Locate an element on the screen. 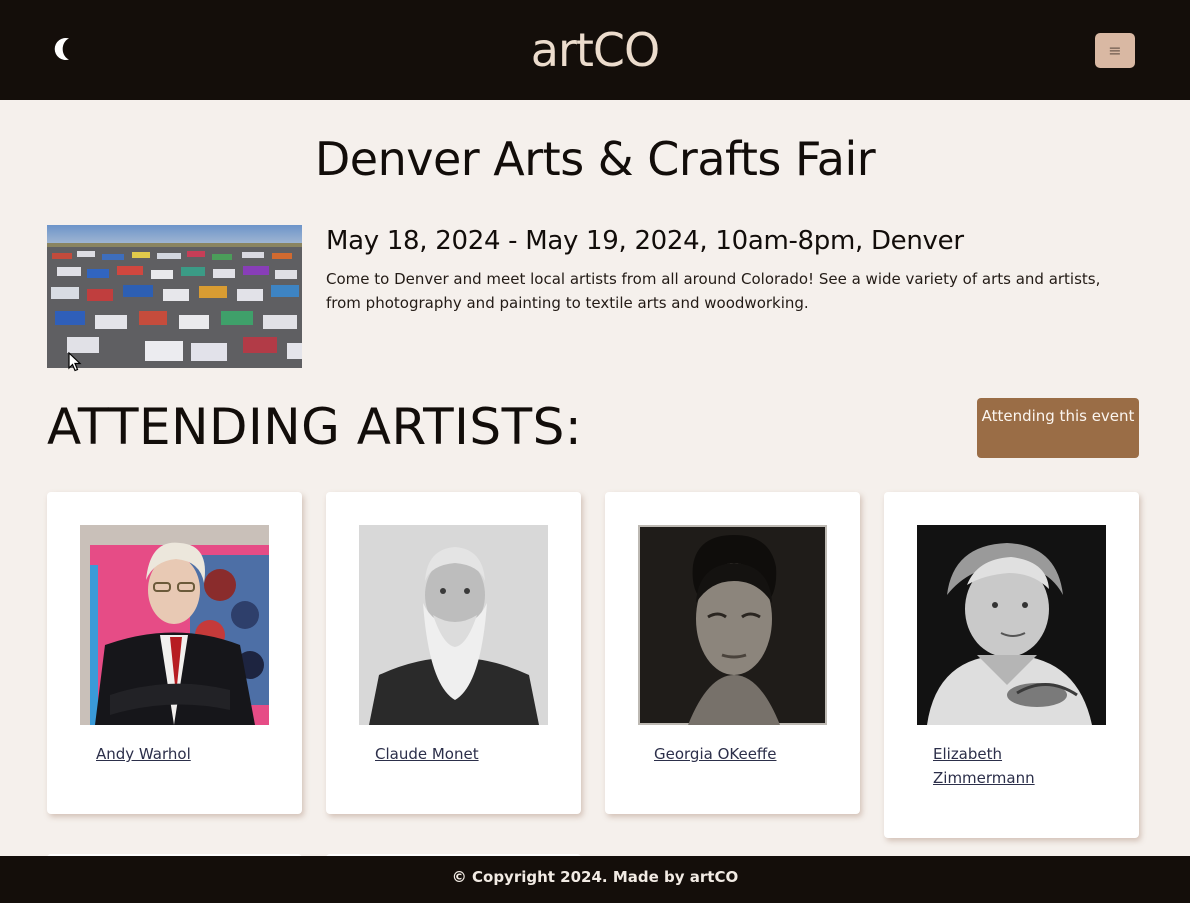 The height and width of the screenshot is (903, 1190). menu-button: ≡ is located at coordinates (1115, 50).